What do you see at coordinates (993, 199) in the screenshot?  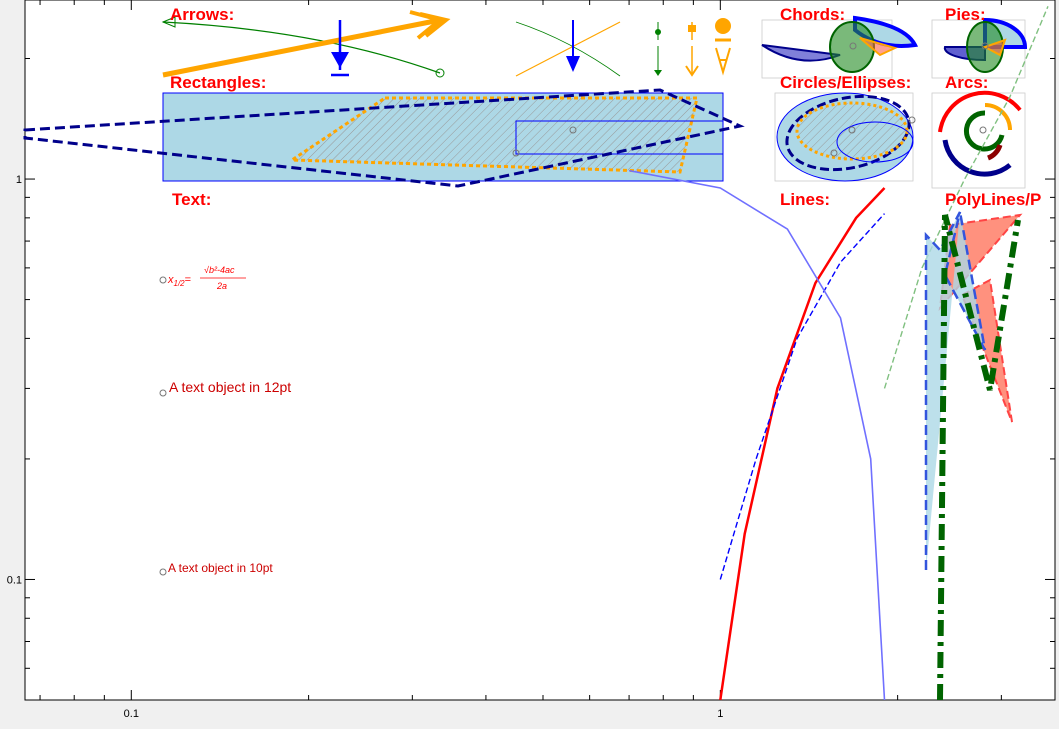 I see `label-polylines: PolyLines/P` at bounding box center [993, 199].